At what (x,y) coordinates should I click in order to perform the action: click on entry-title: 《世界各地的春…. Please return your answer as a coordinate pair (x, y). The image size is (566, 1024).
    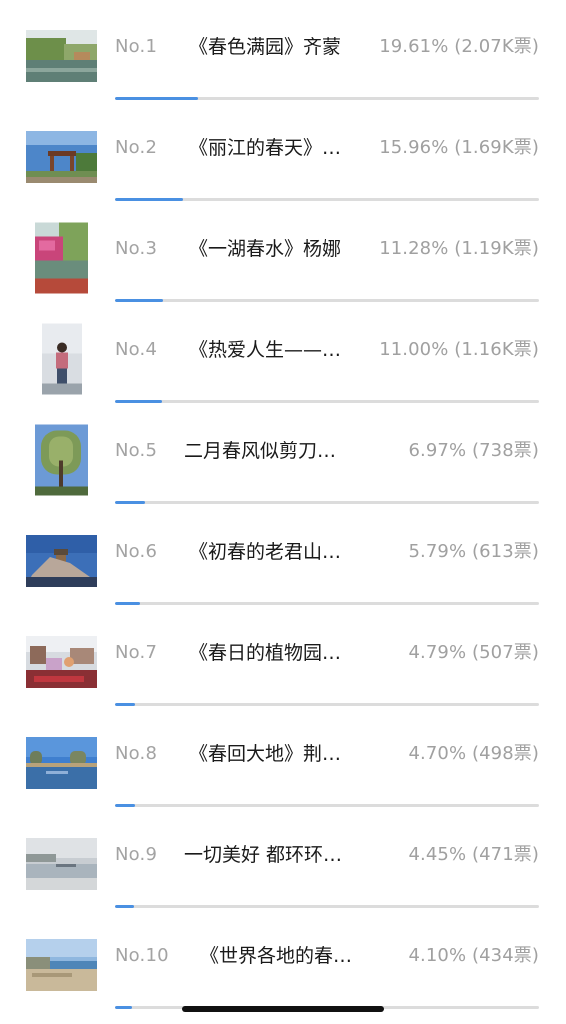
    Looking at the image, I should click on (276, 956).